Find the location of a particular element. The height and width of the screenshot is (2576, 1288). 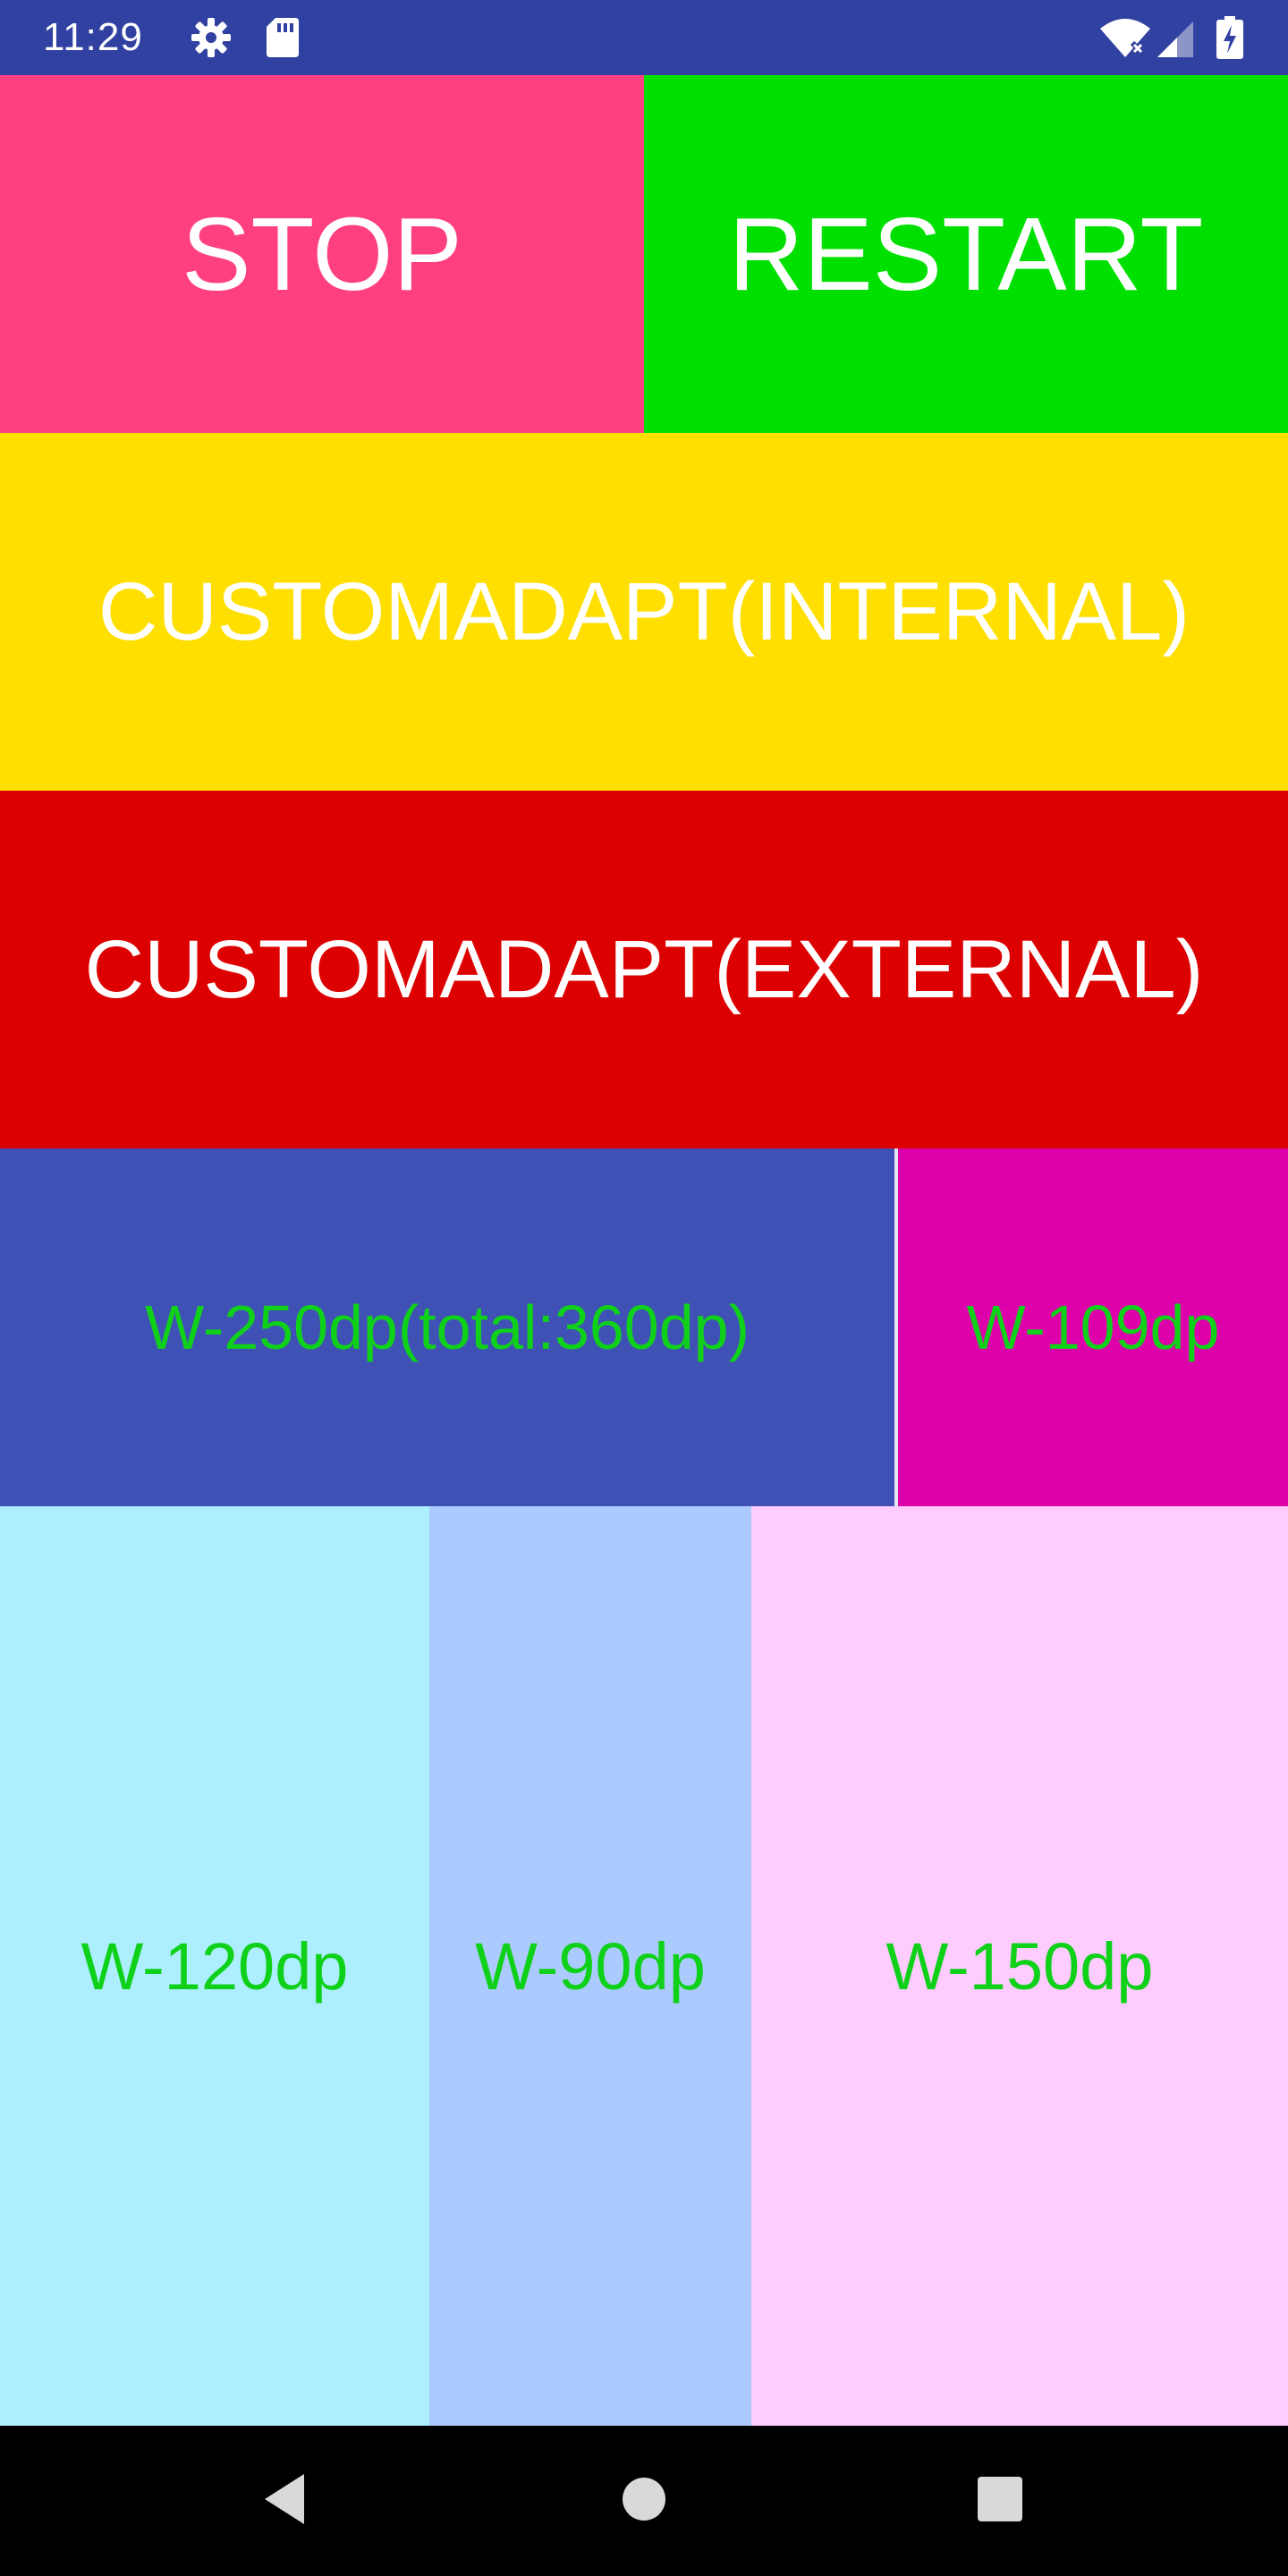

stop-button-label: STOP is located at coordinates (322, 254).